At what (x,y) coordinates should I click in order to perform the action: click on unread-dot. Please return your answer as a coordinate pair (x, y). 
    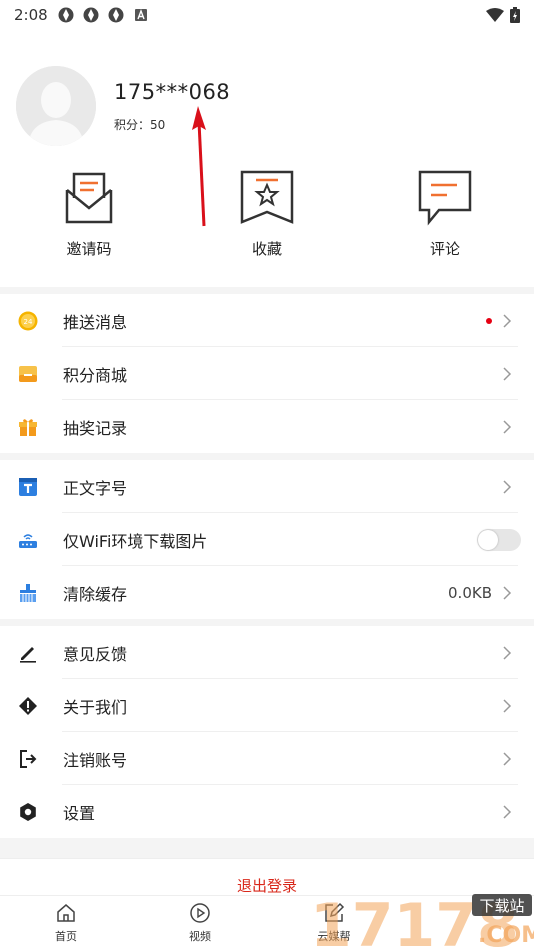
    Looking at the image, I should click on (489, 320).